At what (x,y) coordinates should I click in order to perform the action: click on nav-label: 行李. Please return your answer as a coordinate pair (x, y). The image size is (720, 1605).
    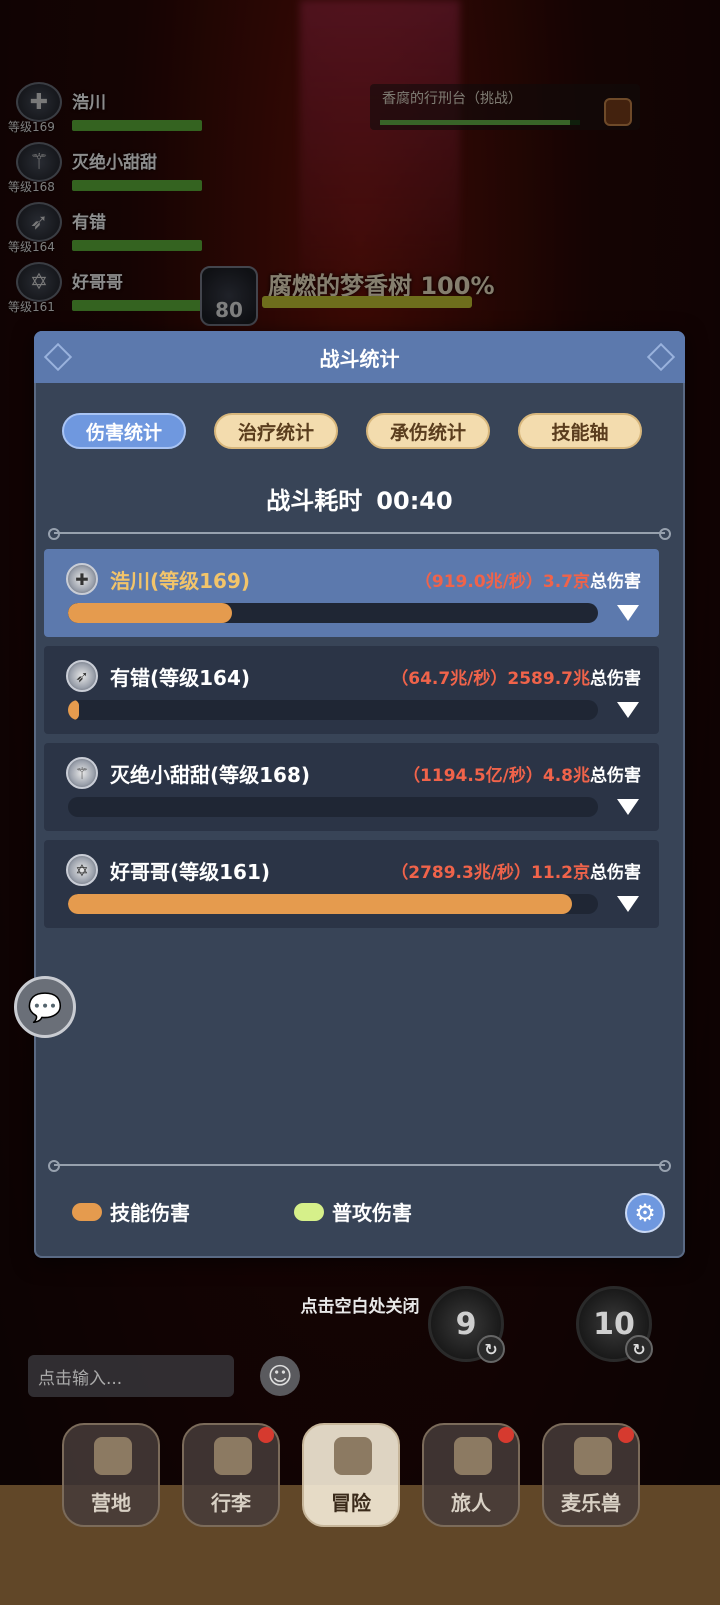
    Looking at the image, I should click on (231, 1503).